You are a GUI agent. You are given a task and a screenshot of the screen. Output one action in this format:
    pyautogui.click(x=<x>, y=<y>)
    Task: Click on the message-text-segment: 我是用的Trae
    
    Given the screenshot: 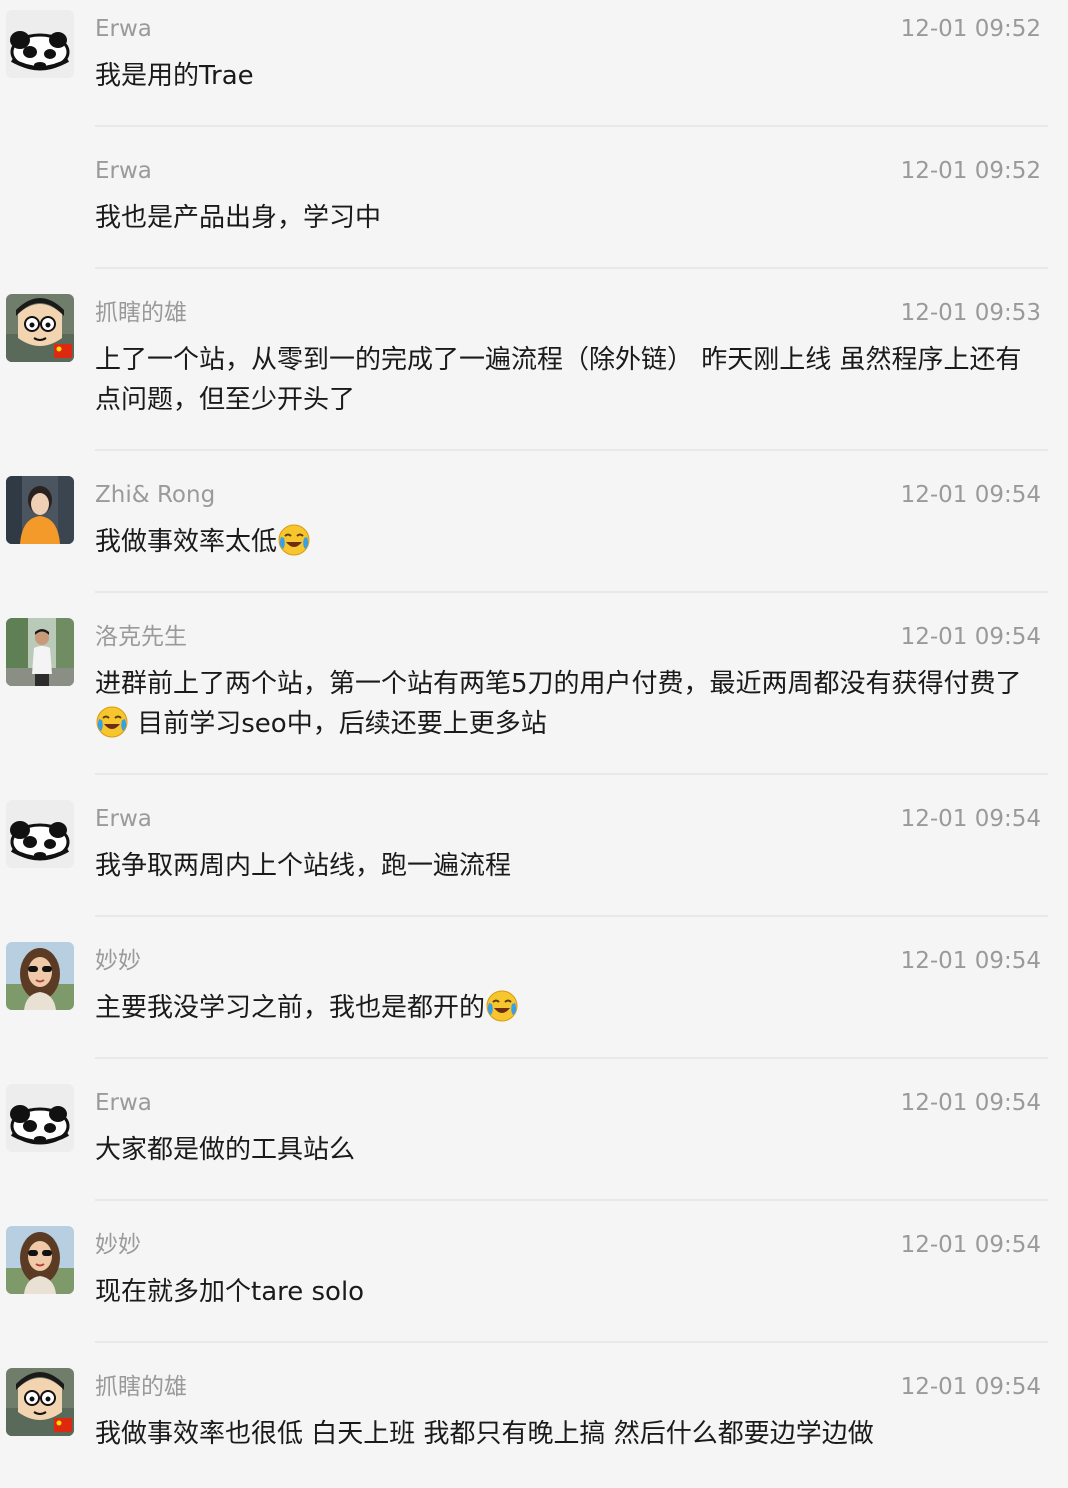 What is the action you would take?
    pyautogui.click(x=174, y=76)
    